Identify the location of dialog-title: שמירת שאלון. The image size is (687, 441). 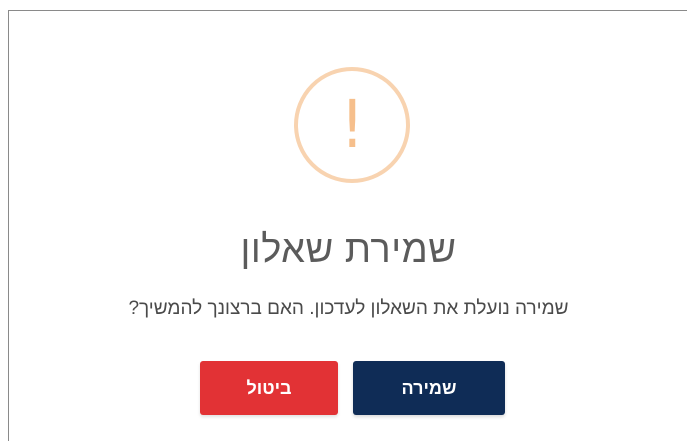
(348, 250).